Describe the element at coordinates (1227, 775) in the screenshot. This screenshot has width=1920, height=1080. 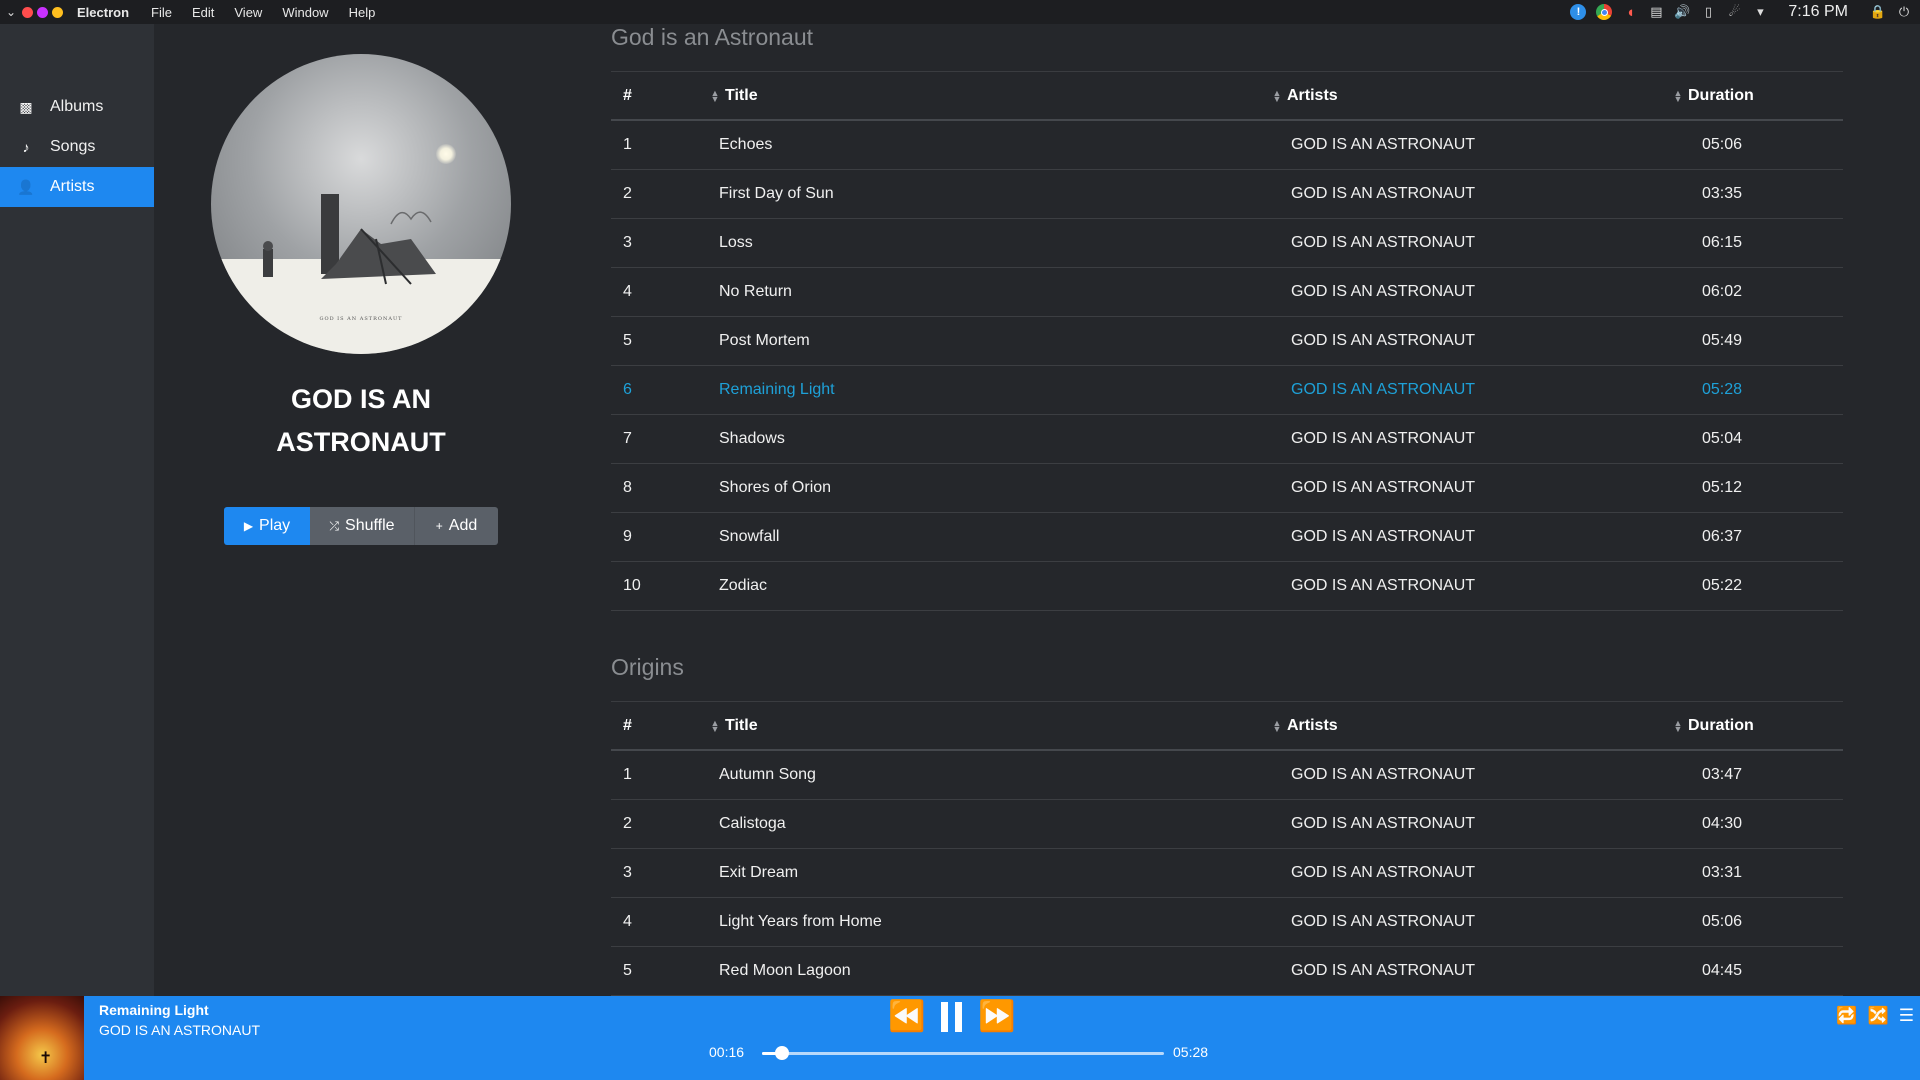
I see `table-row: 1 Autumn Song GOD IS AN ASTRONAUT 03:47` at that location.